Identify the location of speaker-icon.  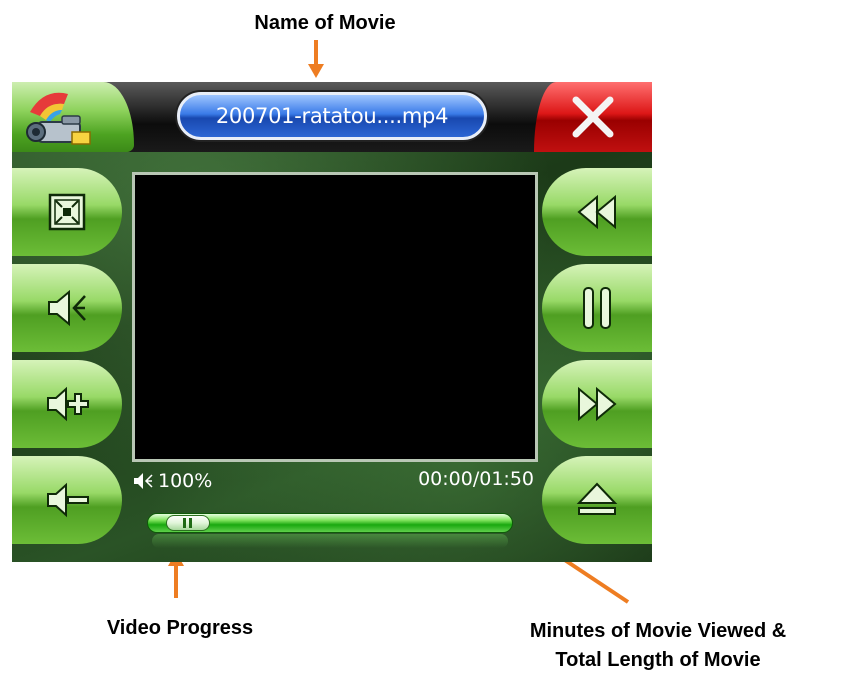
(143, 481).